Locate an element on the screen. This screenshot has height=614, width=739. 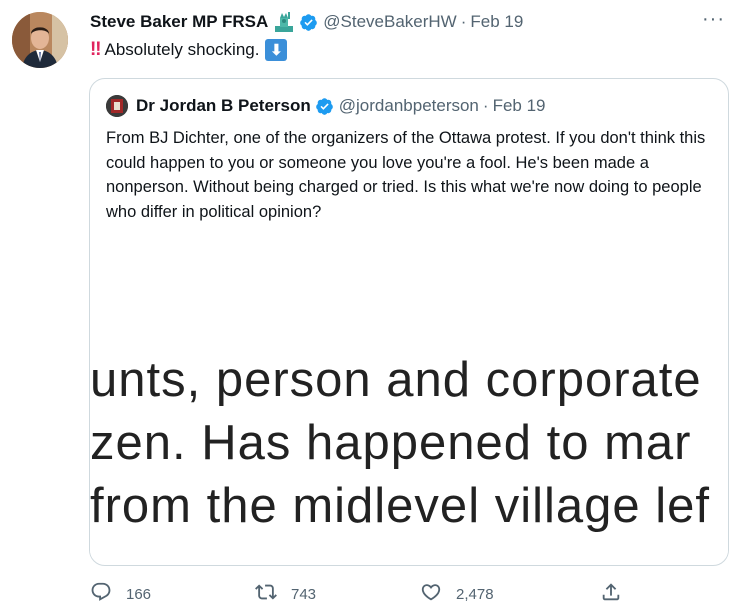
quoted-author-name: Dr Jordan B Peterson is located at coordinates (223, 105).